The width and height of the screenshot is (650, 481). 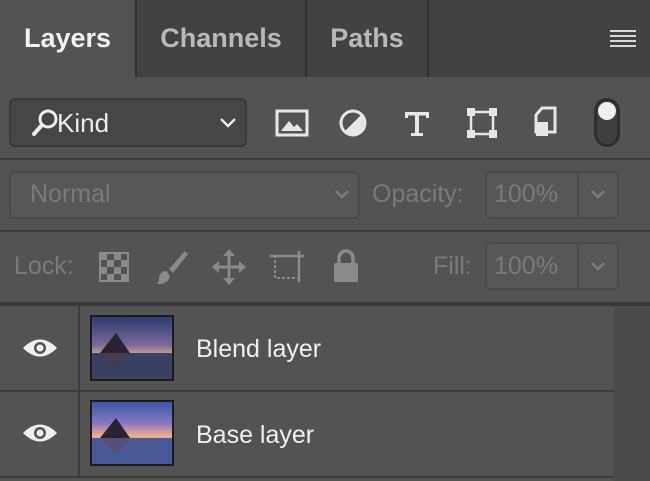 What do you see at coordinates (258, 349) in the screenshot?
I see `layer-name: Blend layer` at bounding box center [258, 349].